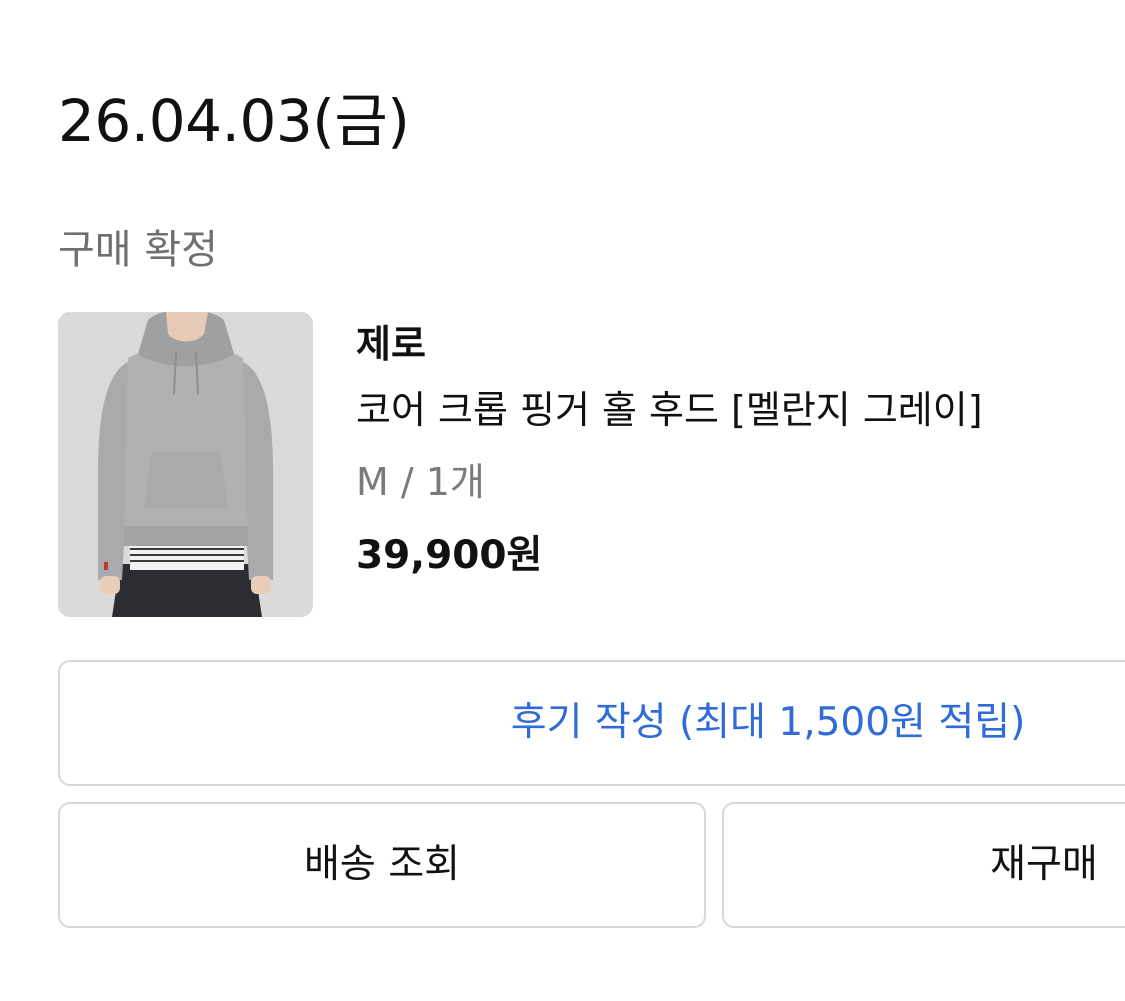 This screenshot has width=1125, height=1001. I want to click on track-delivery-label: 배송 조회, so click(382, 864).